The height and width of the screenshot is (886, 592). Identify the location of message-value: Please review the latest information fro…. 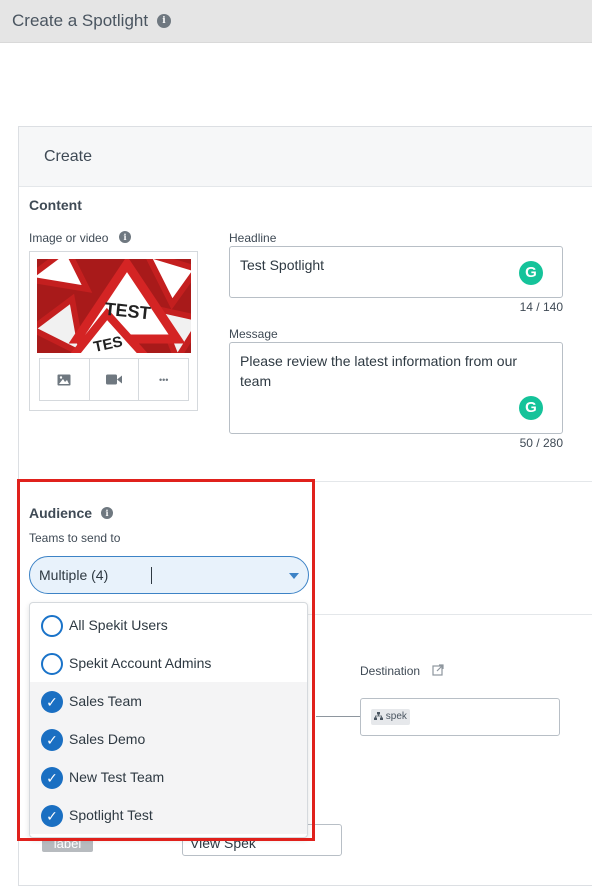
(379, 371).